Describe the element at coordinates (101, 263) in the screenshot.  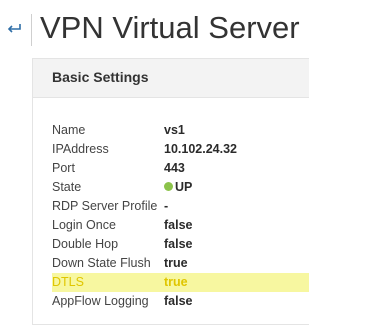
I see `property-label: Down State Flush` at that location.